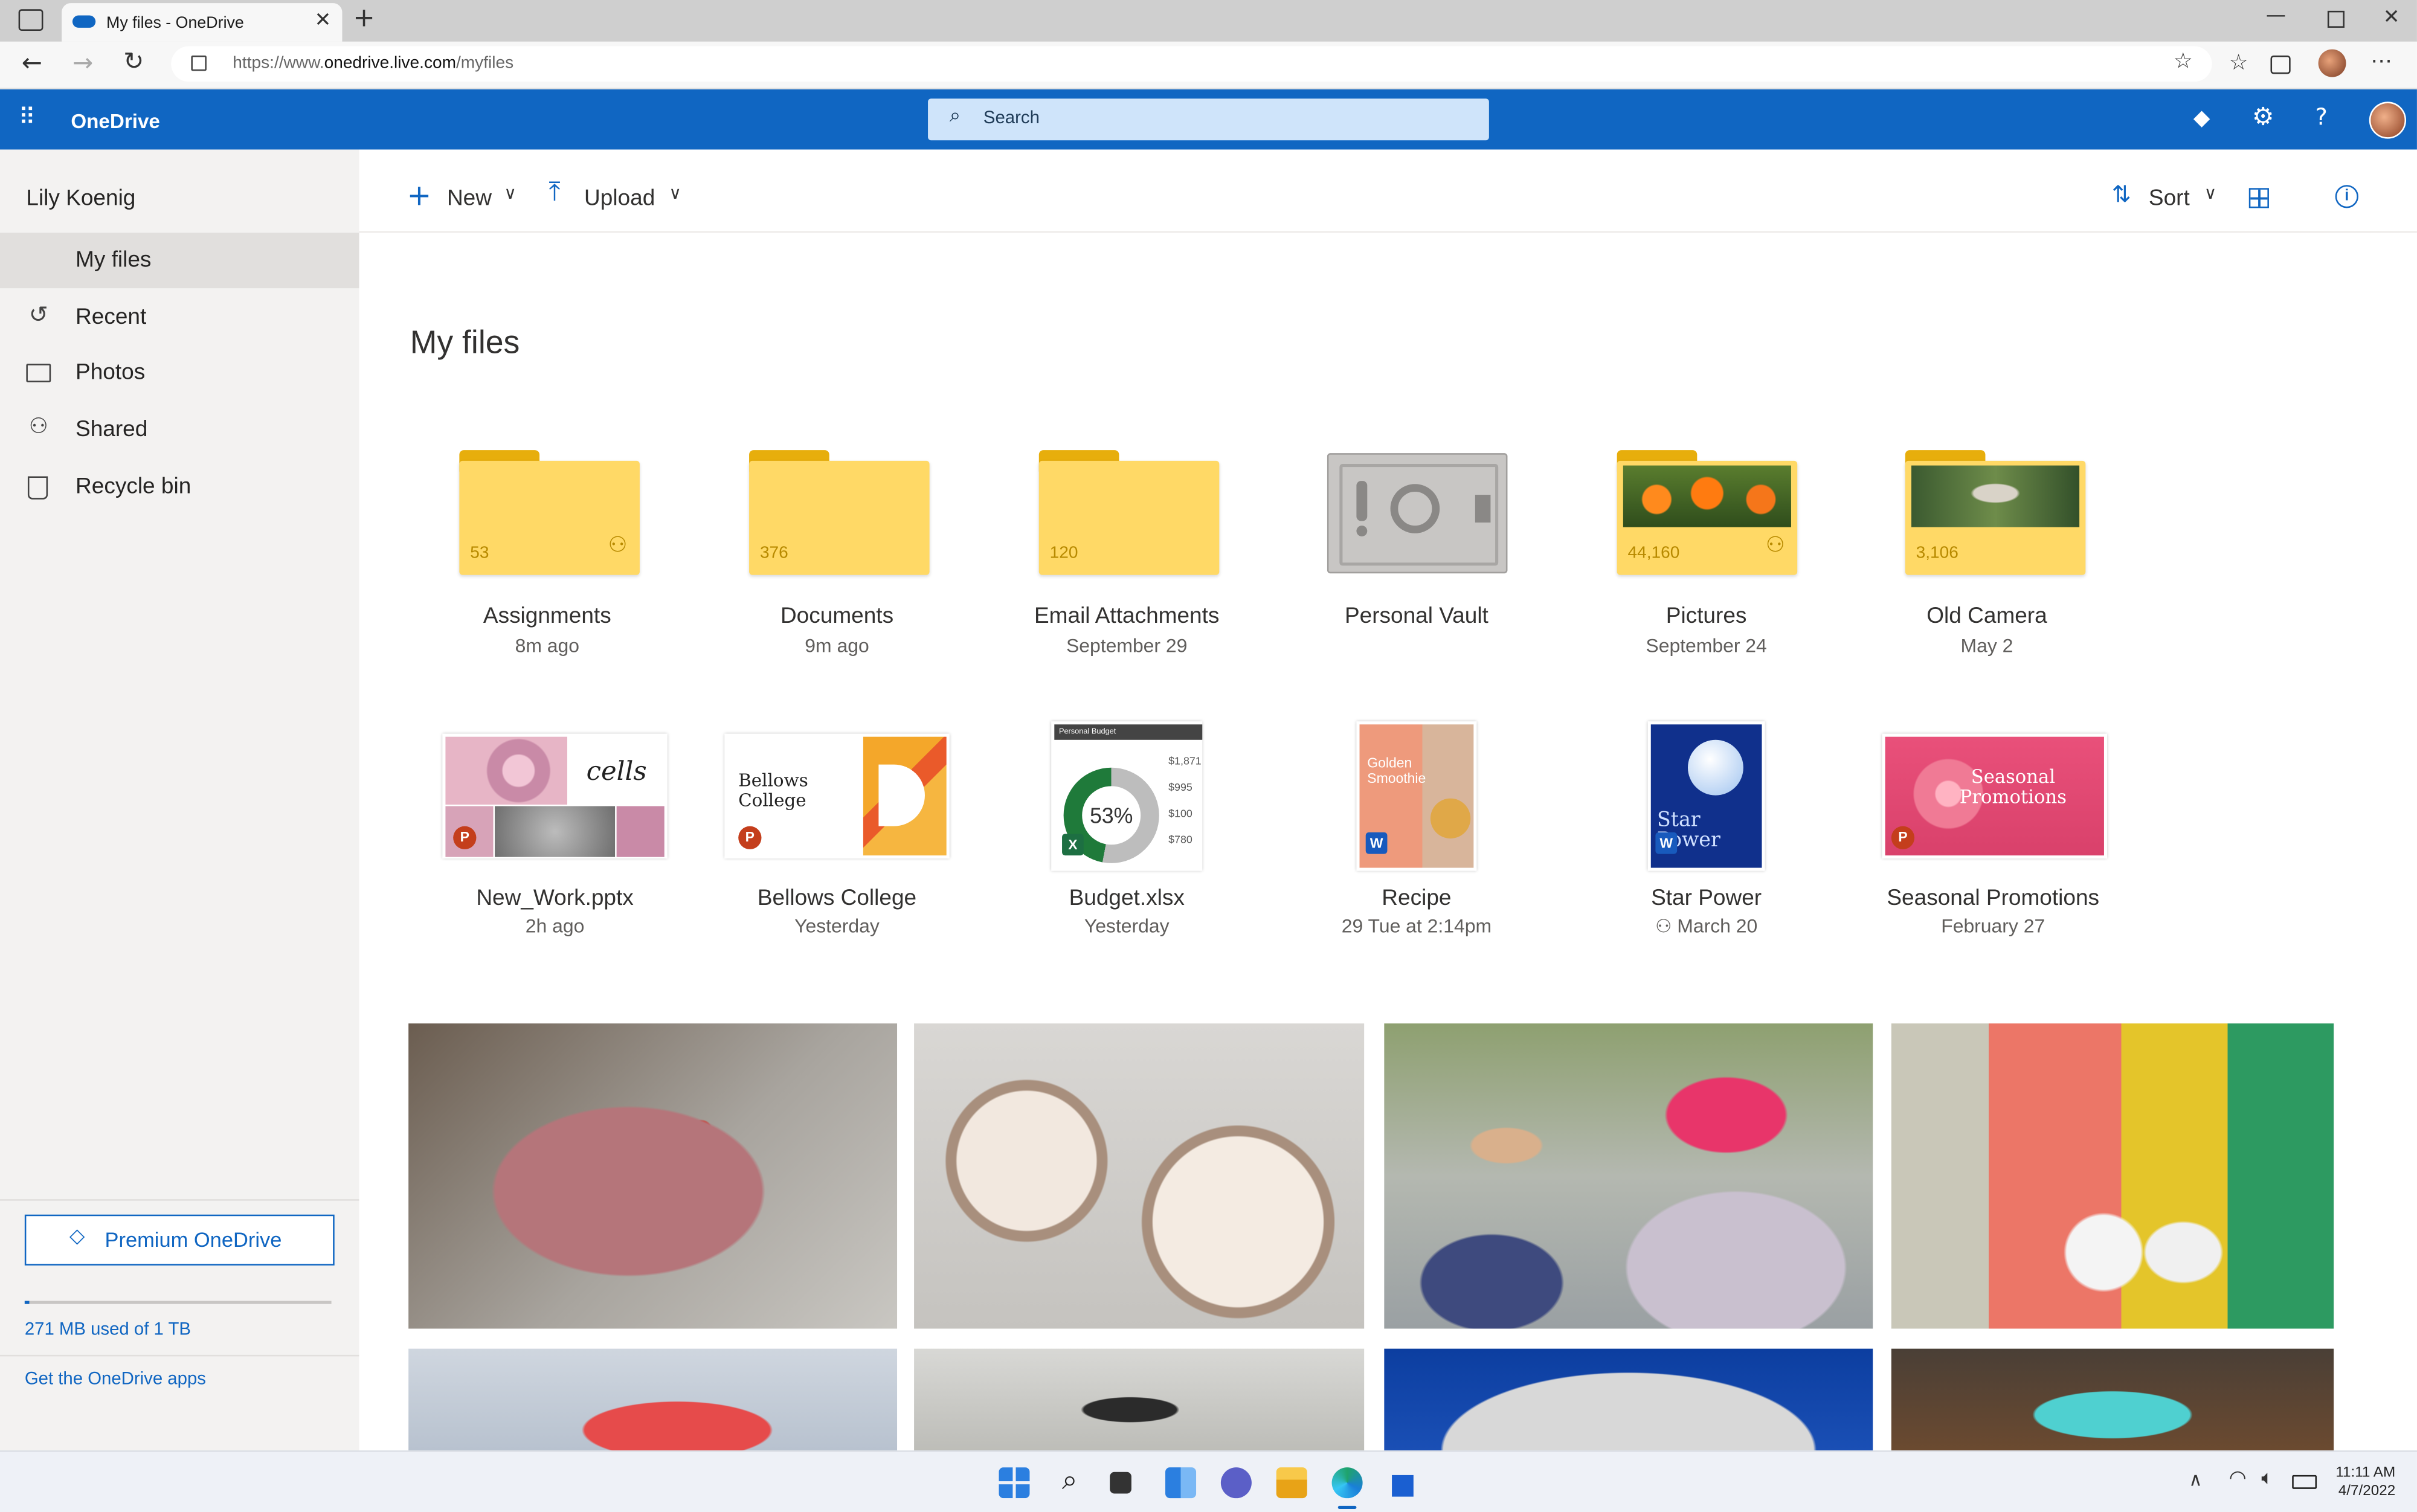 Image resolution: width=2417 pixels, height=1512 pixels. What do you see at coordinates (1069, 1482) in the screenshot?
I see `search-icon: ⌕` at bounding box center [1069, 1482].